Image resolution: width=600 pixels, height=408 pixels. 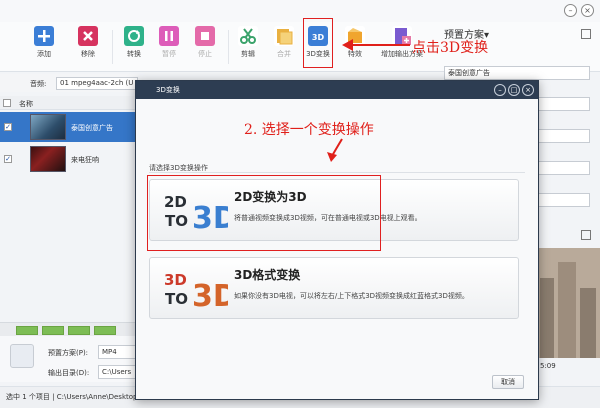 I want to click on convert-label: 转换, so click(x=134, y=54).